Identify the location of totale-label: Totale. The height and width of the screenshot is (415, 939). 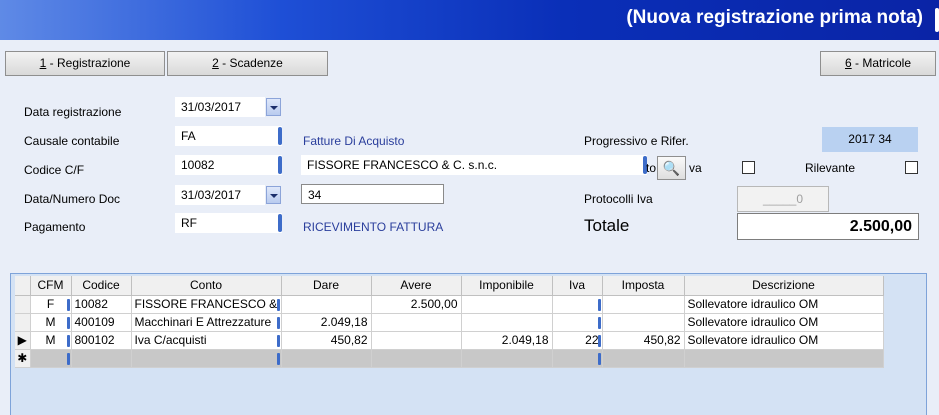
(607, 225).